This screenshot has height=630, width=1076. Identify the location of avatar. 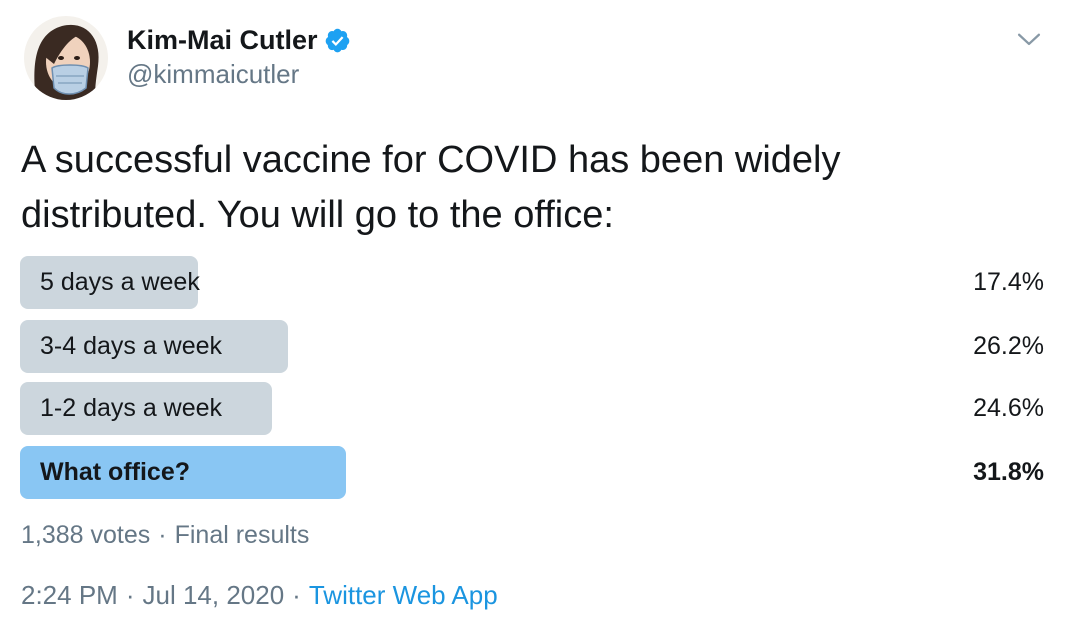
(66, 58).